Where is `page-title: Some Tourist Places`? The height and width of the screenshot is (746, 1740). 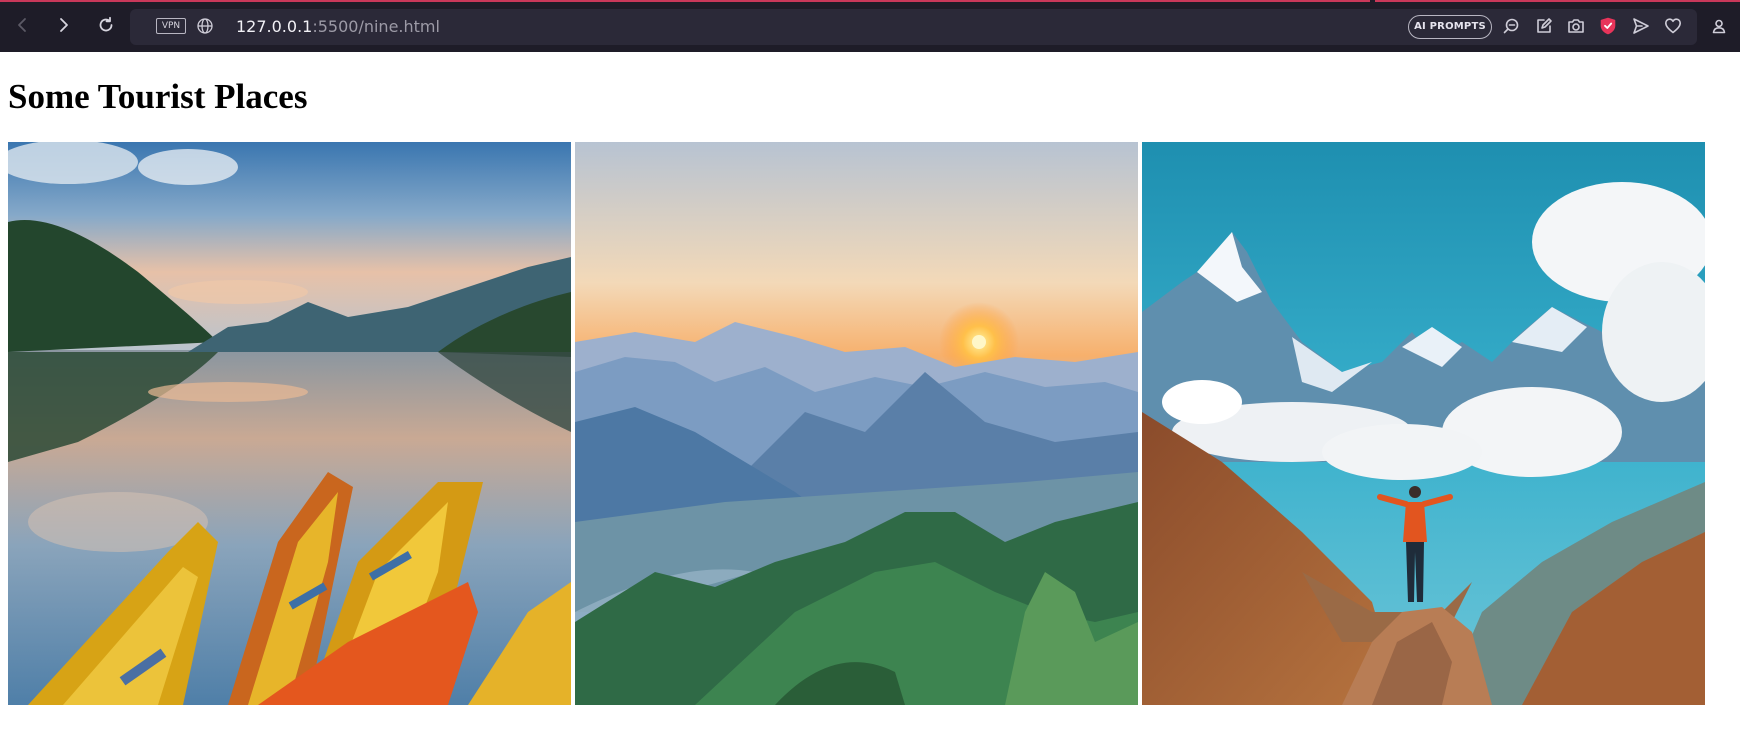
page-title: Some Tourist Places is located at coordinates (158, 96).